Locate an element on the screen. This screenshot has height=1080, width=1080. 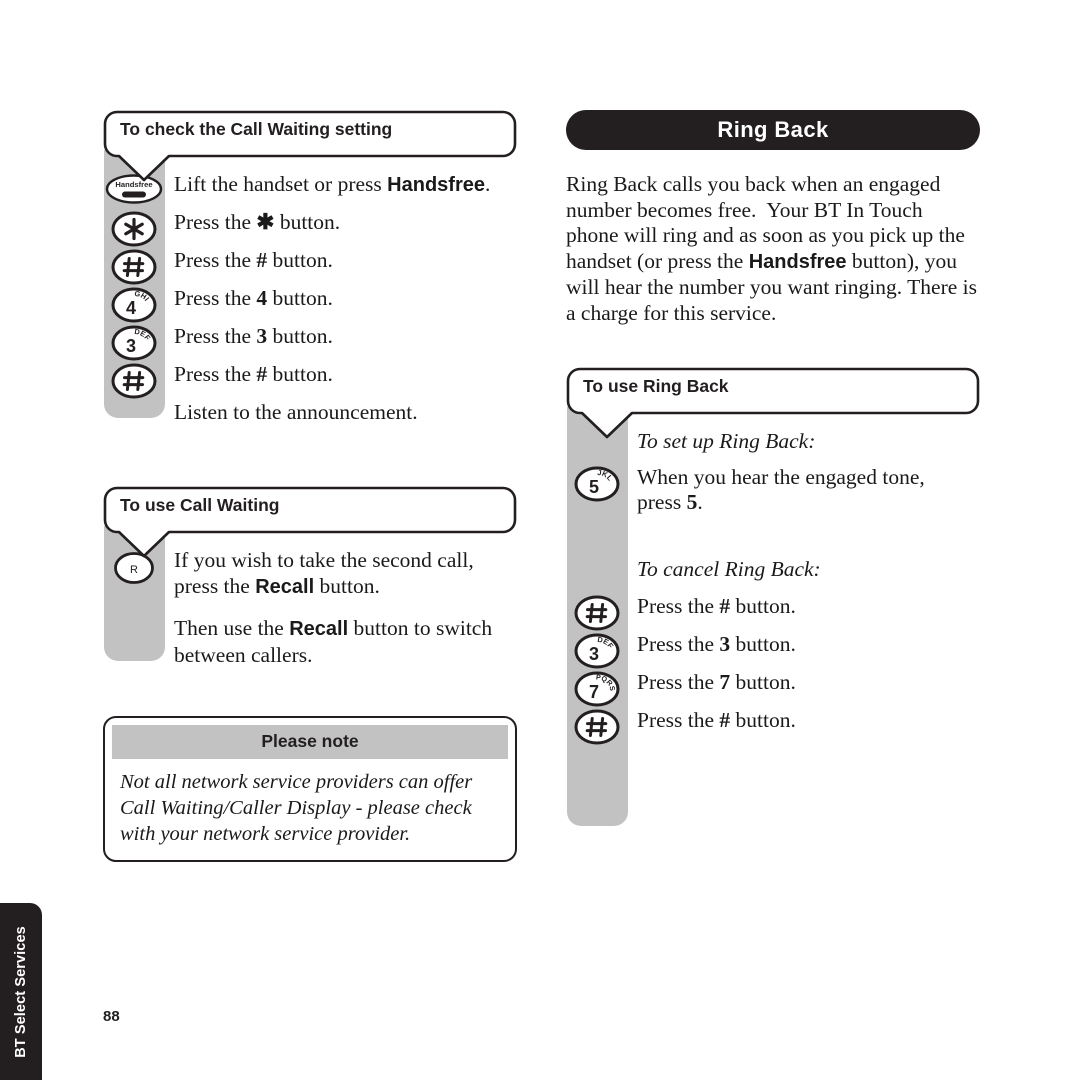
callout-title: To use Call Waiting is located at coordinates (200, 505).